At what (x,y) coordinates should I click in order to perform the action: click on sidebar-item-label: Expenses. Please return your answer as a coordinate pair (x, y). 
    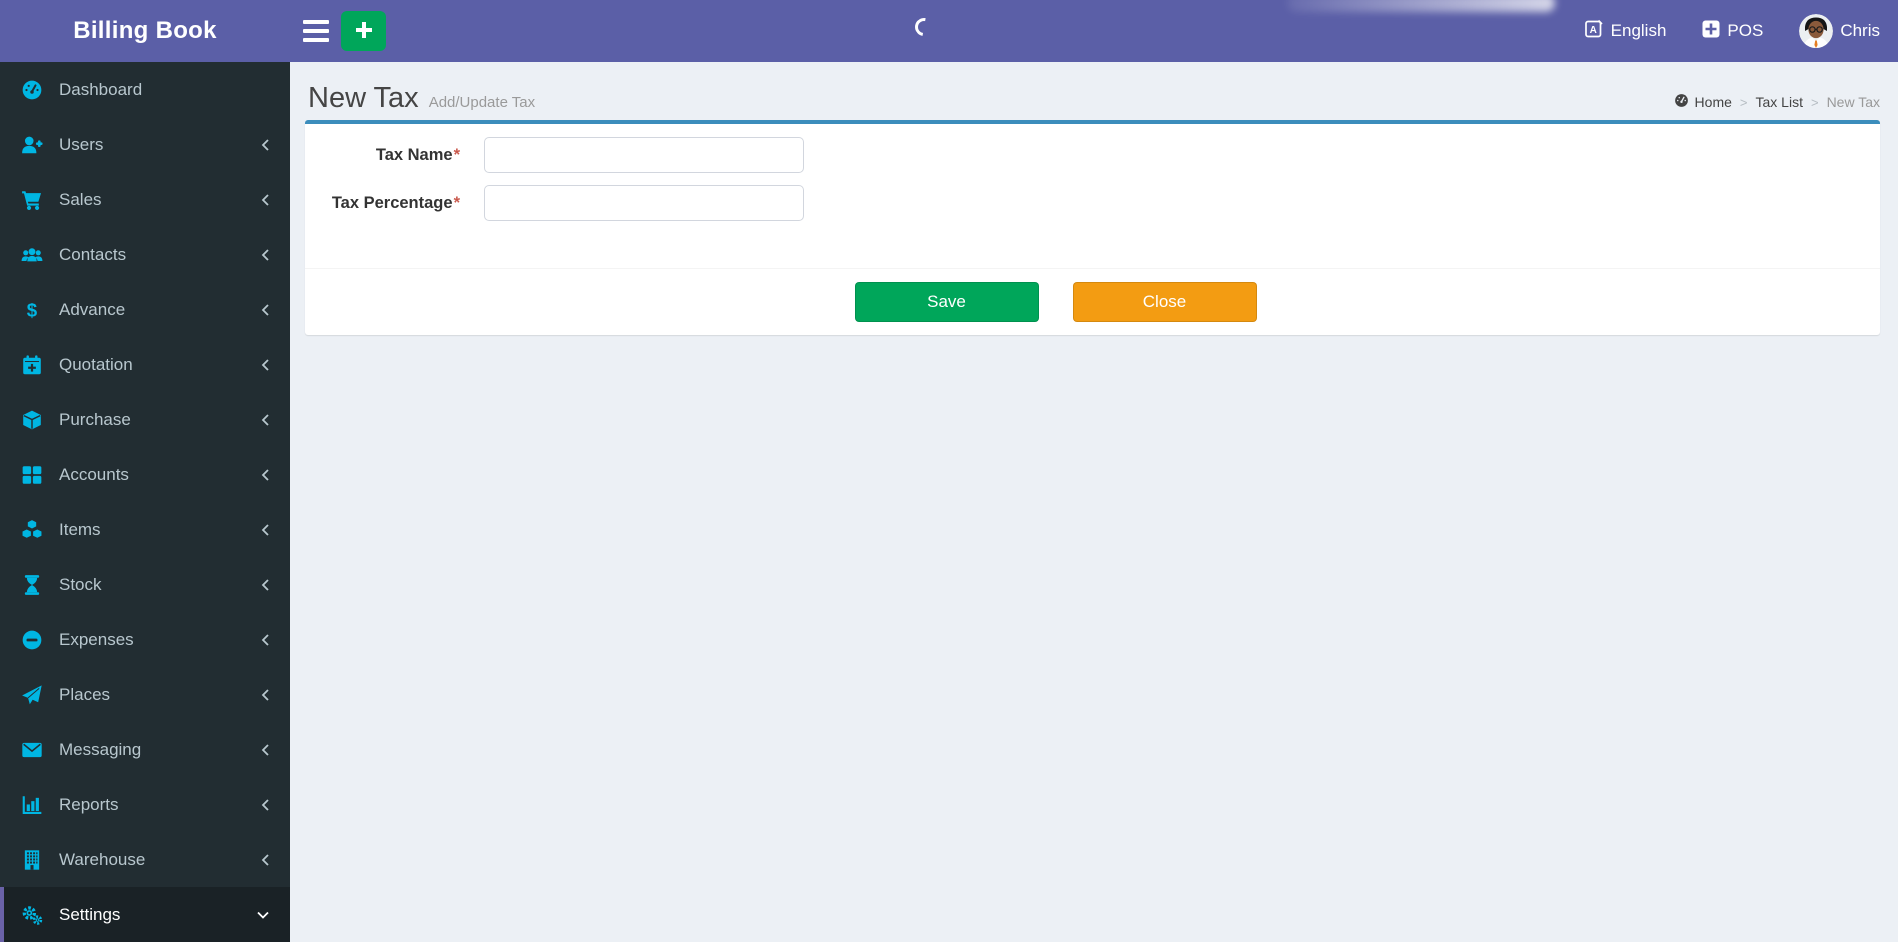
    Looking at the image, I should click on (96, 639).